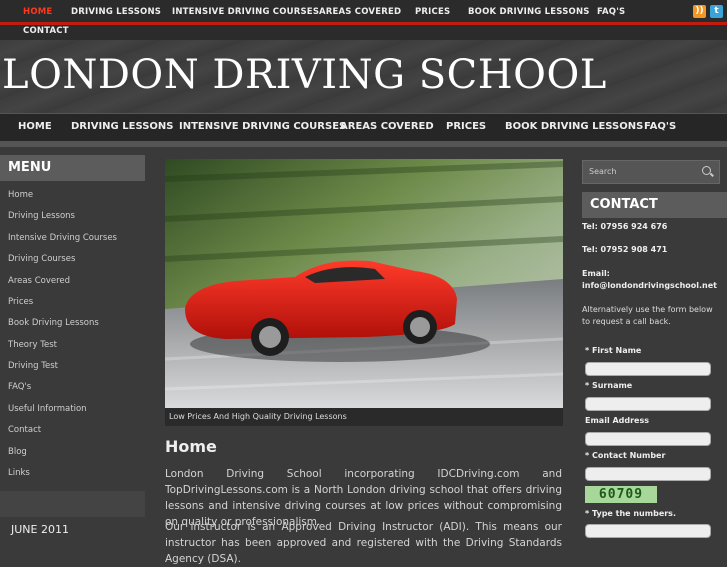 This screenshot has height=567, width=727. I want to click on menu-heading-label: MENU, so click(30, 167).